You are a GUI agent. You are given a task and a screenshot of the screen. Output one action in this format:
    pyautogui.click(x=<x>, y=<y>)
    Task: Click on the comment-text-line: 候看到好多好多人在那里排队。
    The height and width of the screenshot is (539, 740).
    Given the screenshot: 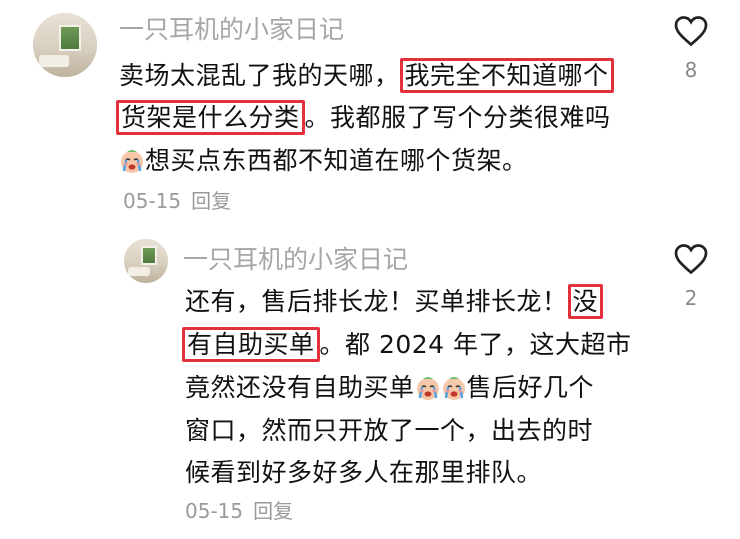 What is the action you would take?
    pyautogui.click(x=364, y=472)
    